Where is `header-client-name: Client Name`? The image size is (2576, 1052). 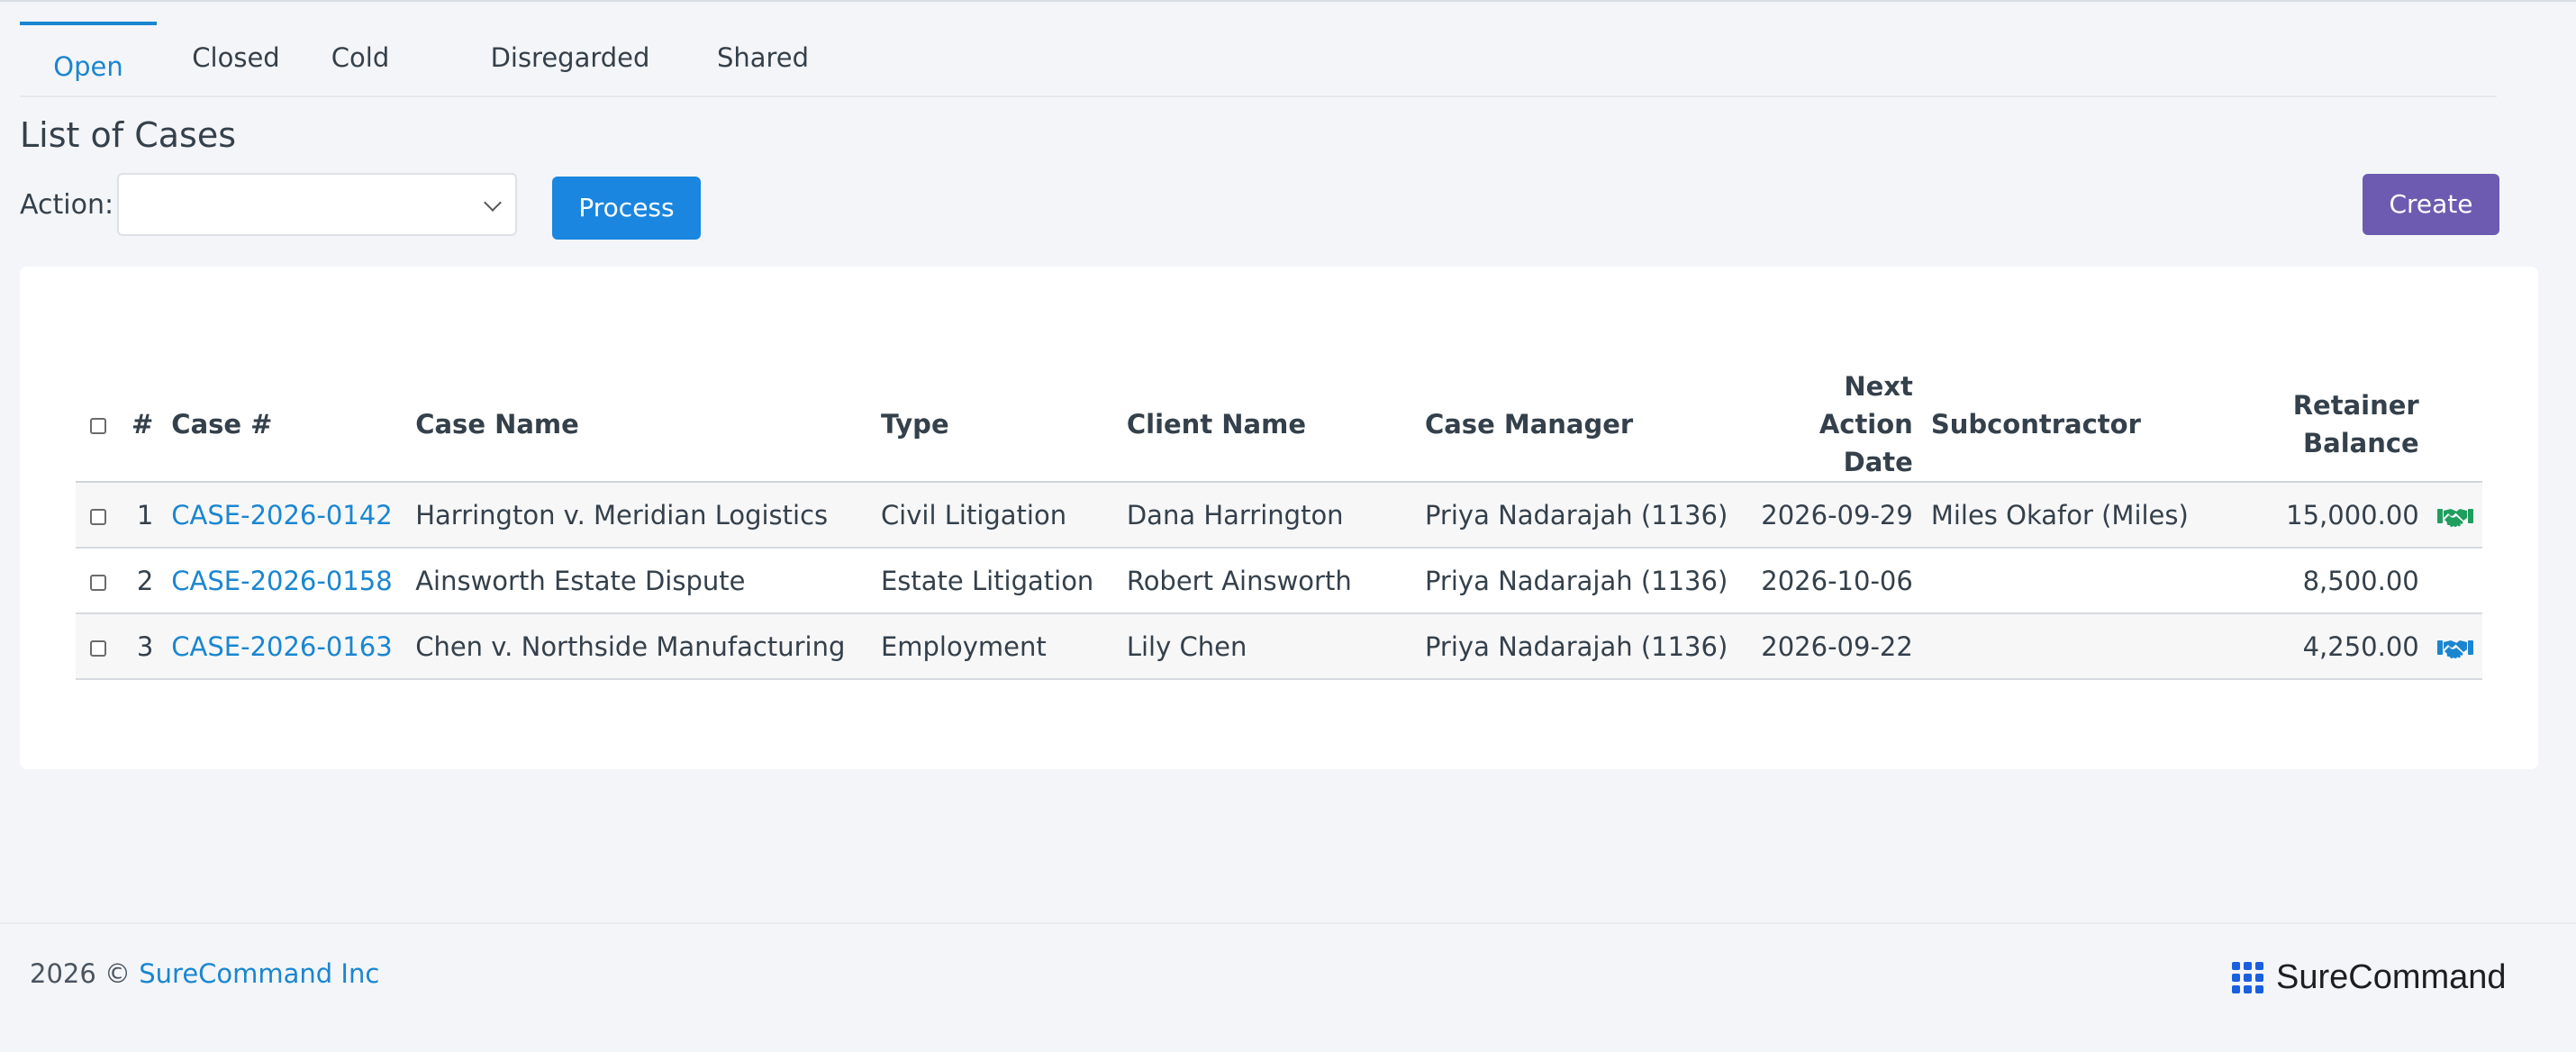
header-client-name: Client Name is located at coordinates (1266, 425).